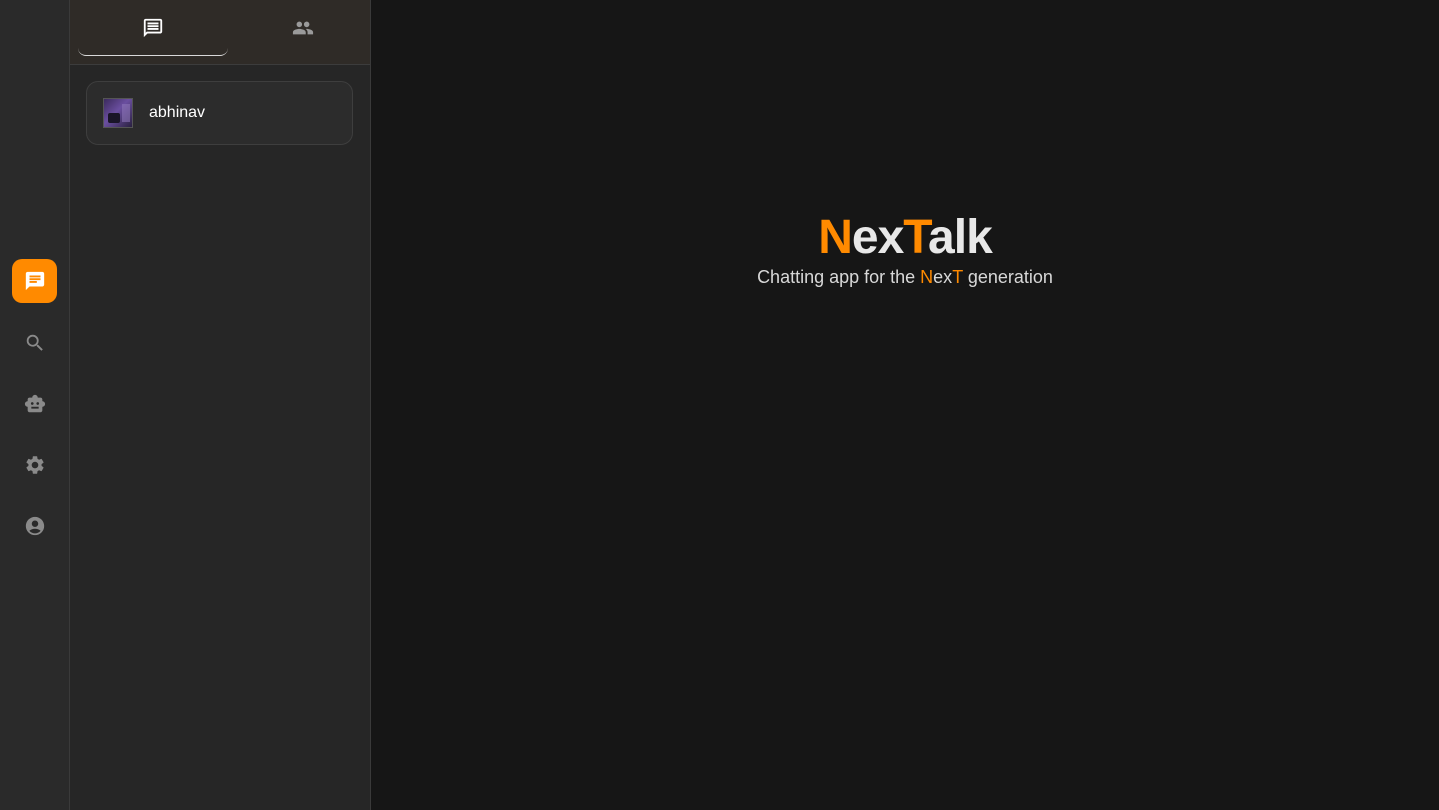 This screenshot has width=1439, height=810. I want to click on nav-rail, so click(35, 405).